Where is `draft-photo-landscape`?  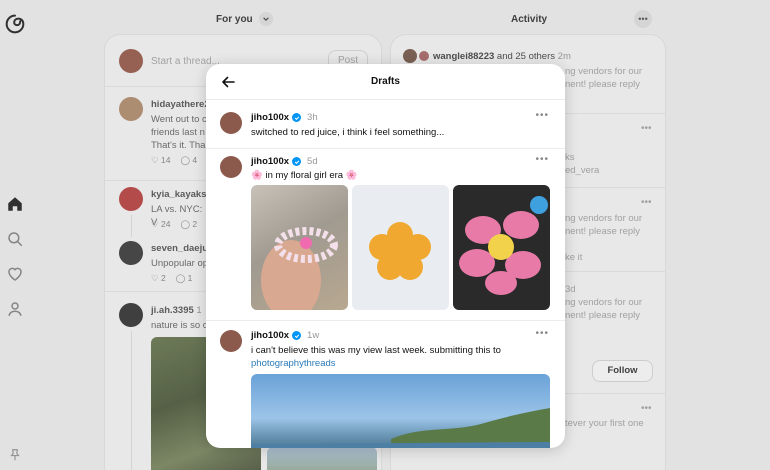
draft-photo-landscape is located at coordinates (400, 411).